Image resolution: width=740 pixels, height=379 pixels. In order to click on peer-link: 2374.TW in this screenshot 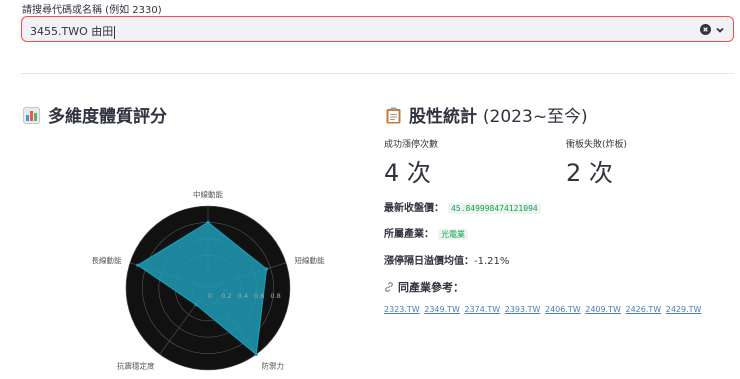, I will do `click(483, 309)`.